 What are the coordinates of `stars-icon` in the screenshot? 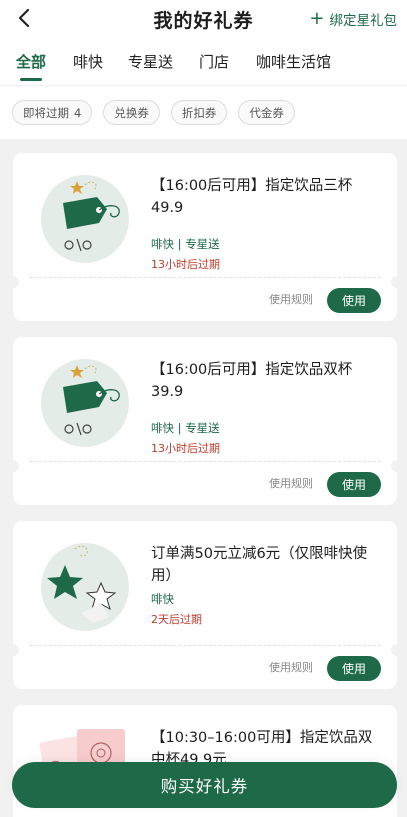 It's located at (85, 587).